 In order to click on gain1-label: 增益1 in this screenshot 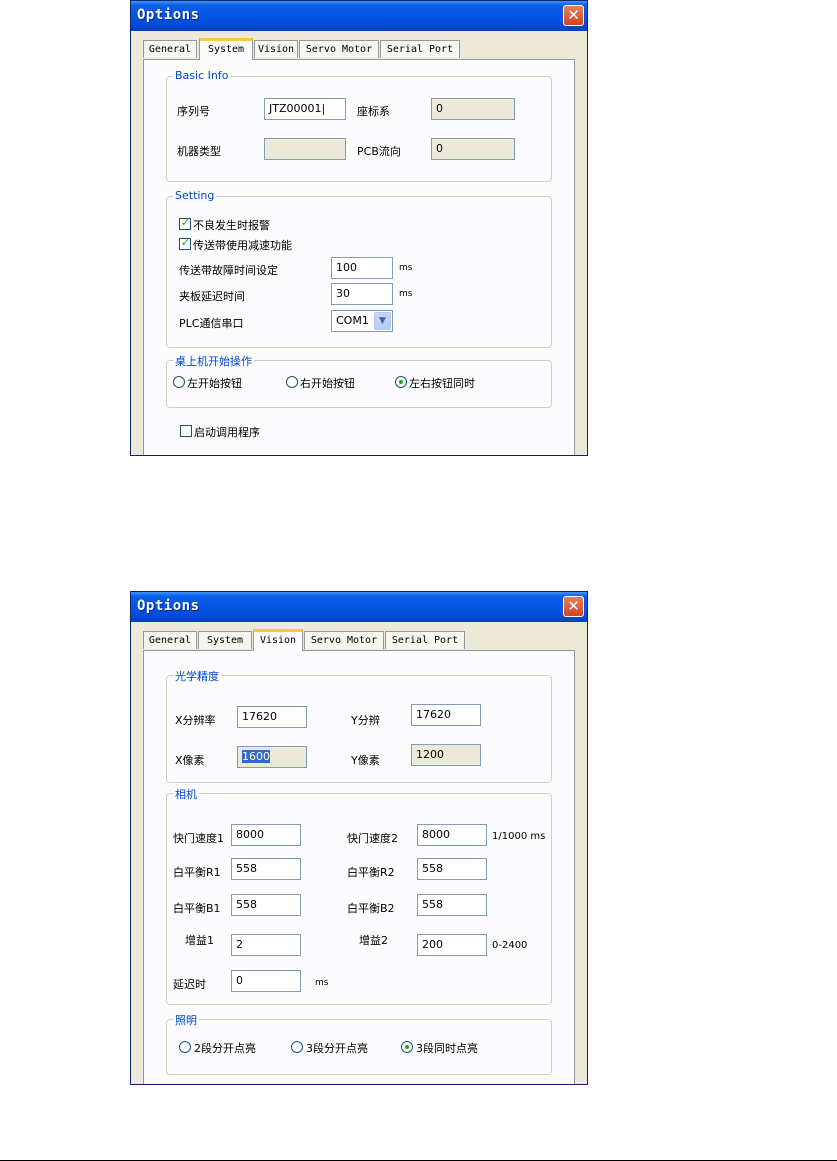, I will do `click(199, 940)`.